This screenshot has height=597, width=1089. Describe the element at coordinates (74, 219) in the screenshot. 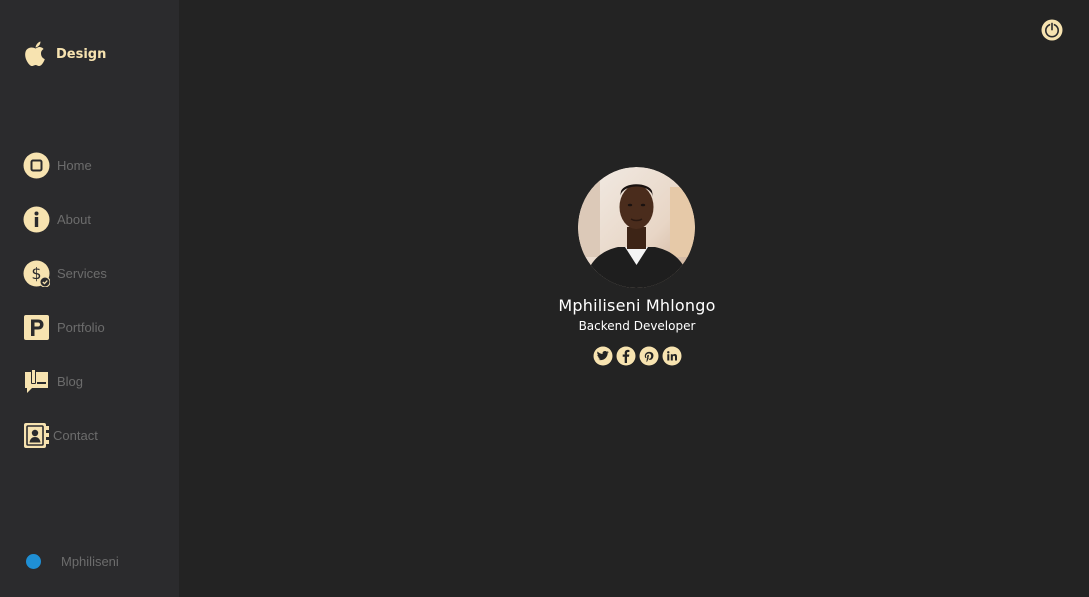

I see `sidebar-item-label: About` at that location.